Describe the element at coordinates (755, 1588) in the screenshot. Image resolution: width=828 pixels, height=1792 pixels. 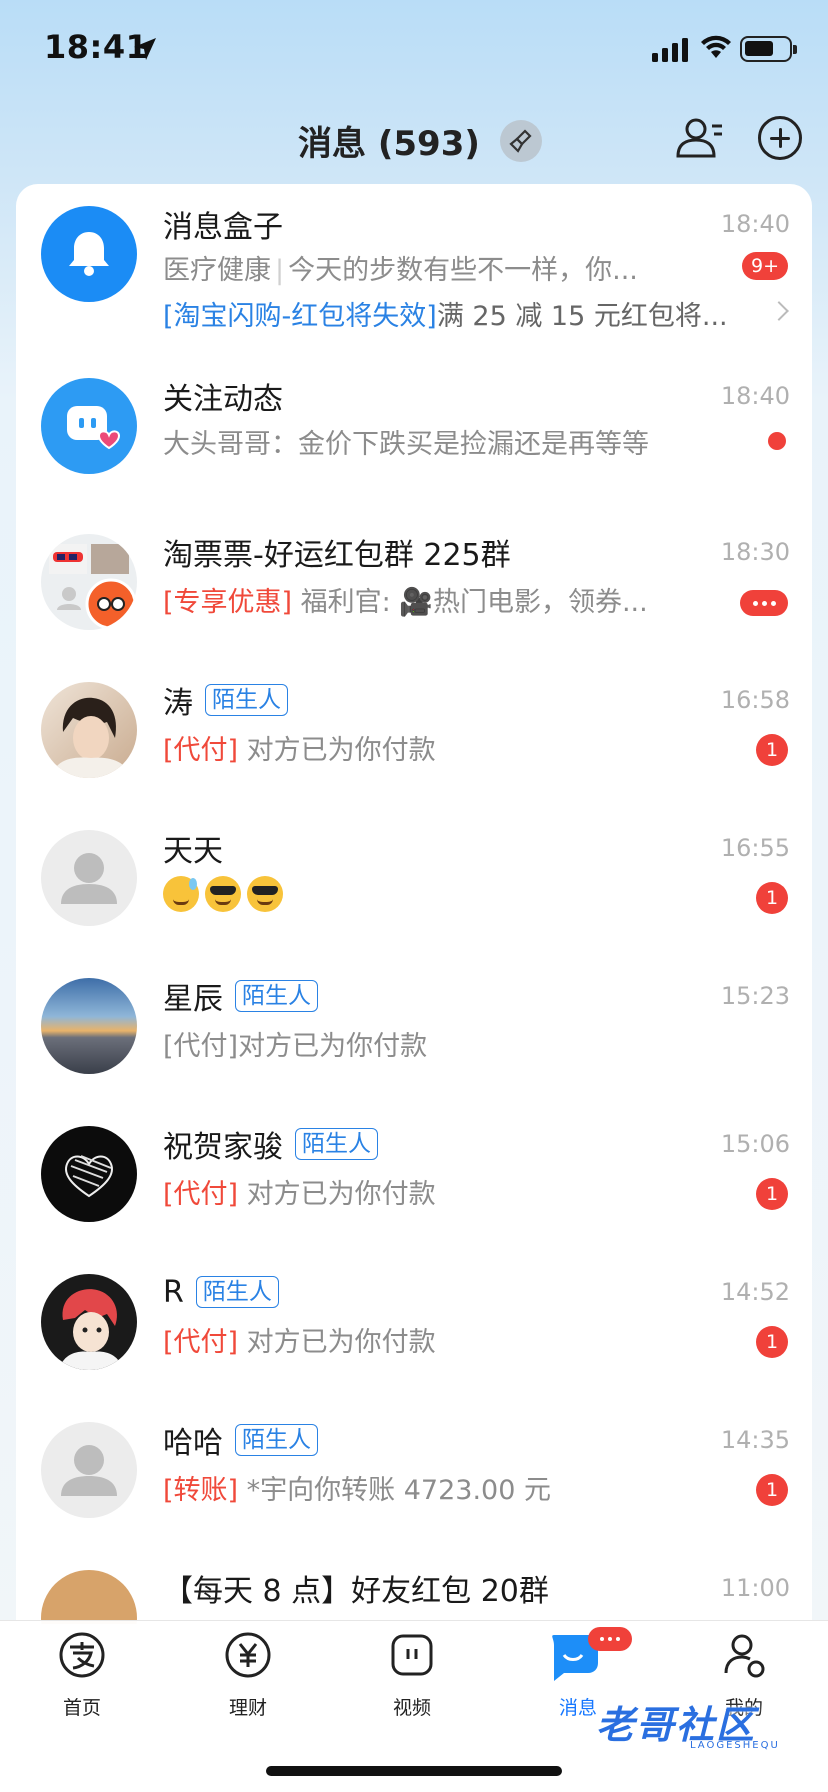
I see `conversation-time: 11:00` at that location.